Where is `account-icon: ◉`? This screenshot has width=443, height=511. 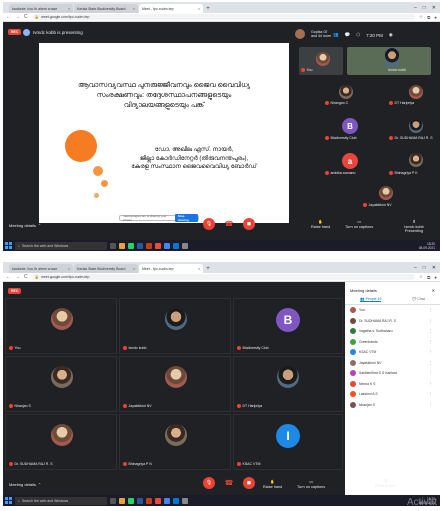 account-icon: ◉ is located at coordinates (391, 35).